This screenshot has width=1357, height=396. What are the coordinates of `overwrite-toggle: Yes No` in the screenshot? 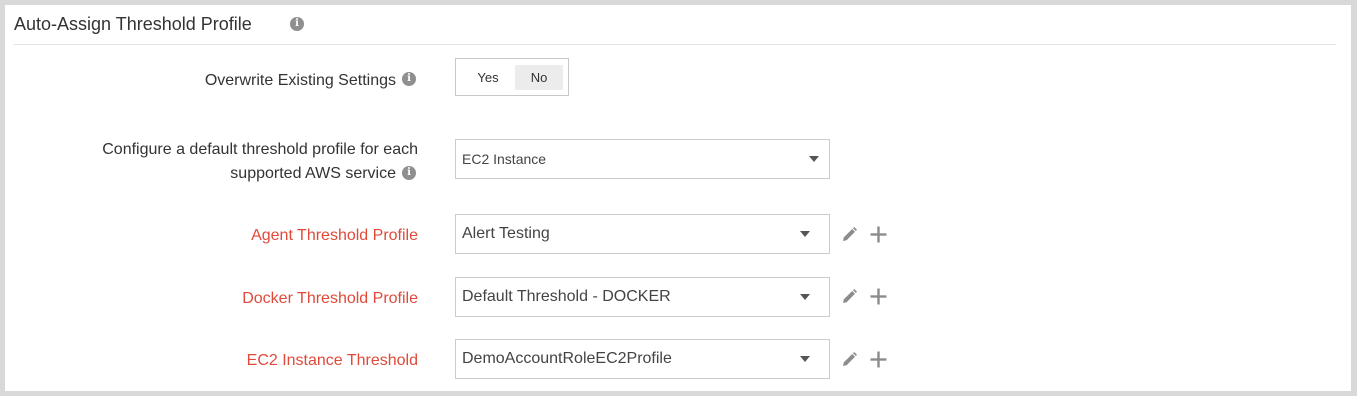 It's located at (512, 77).